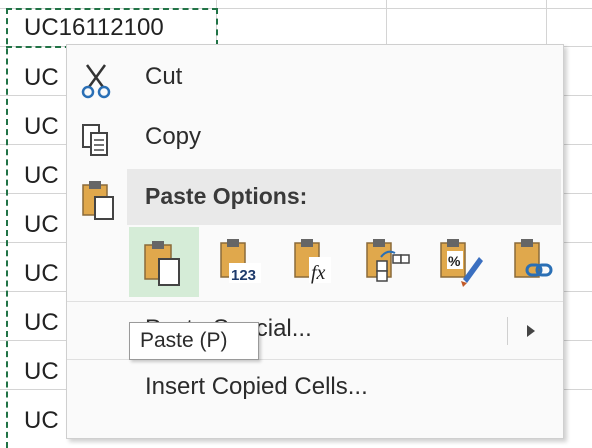  I want to click on tooltip-text: Paste (P), so click(184, 340).